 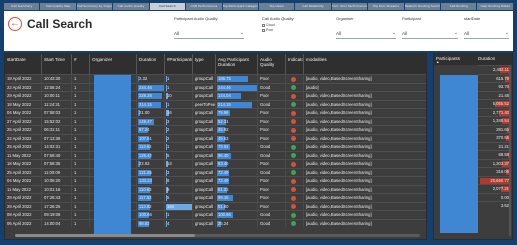 I want to click on participant-duration-row: 1,303.37, so click(x=494, y=163).